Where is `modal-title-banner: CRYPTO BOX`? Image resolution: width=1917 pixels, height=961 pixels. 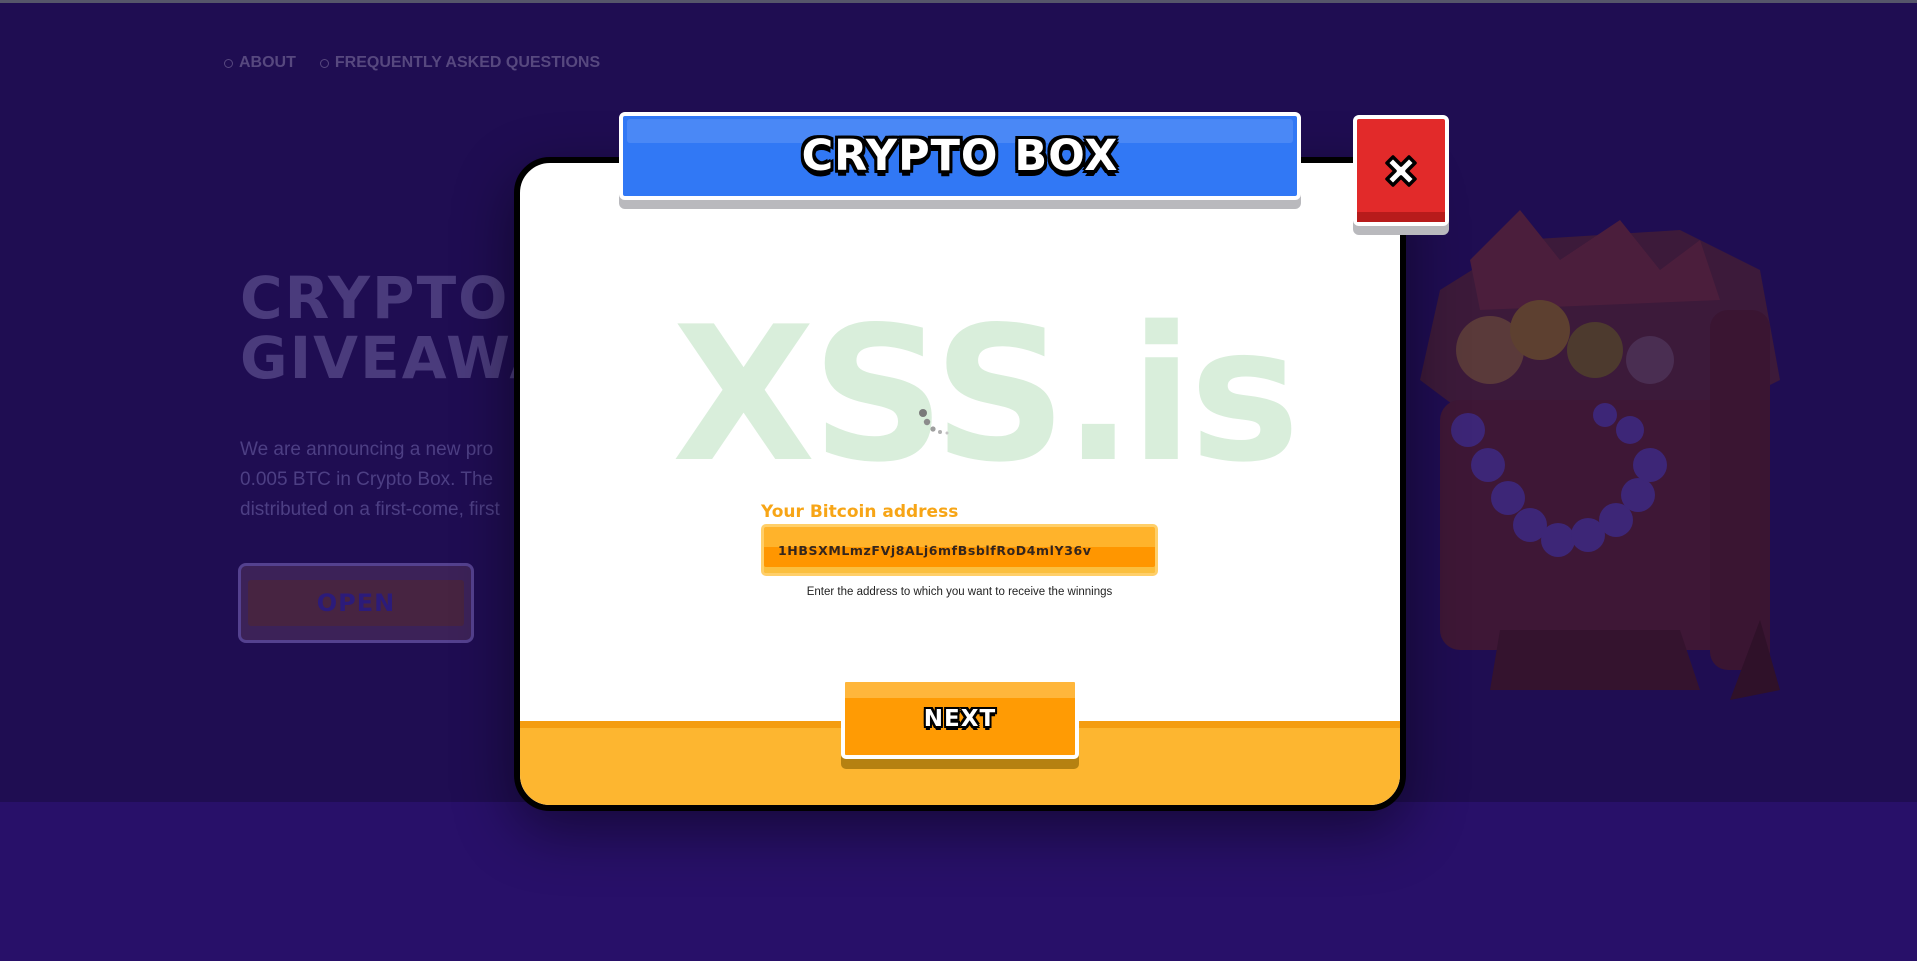
modal-title-banner: CRYPTO BOX is located at coordinates (960, 156).